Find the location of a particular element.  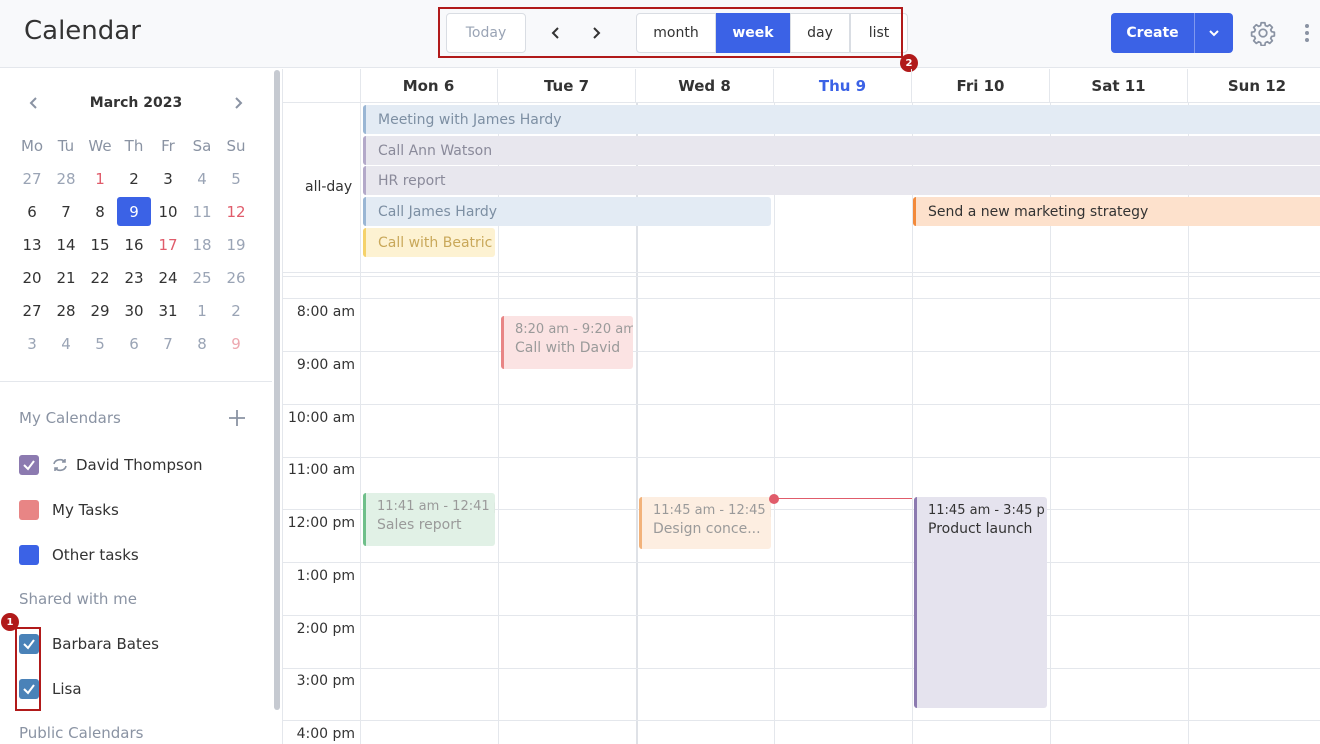

mini-day: 19 is located at coordinates (236, 244).